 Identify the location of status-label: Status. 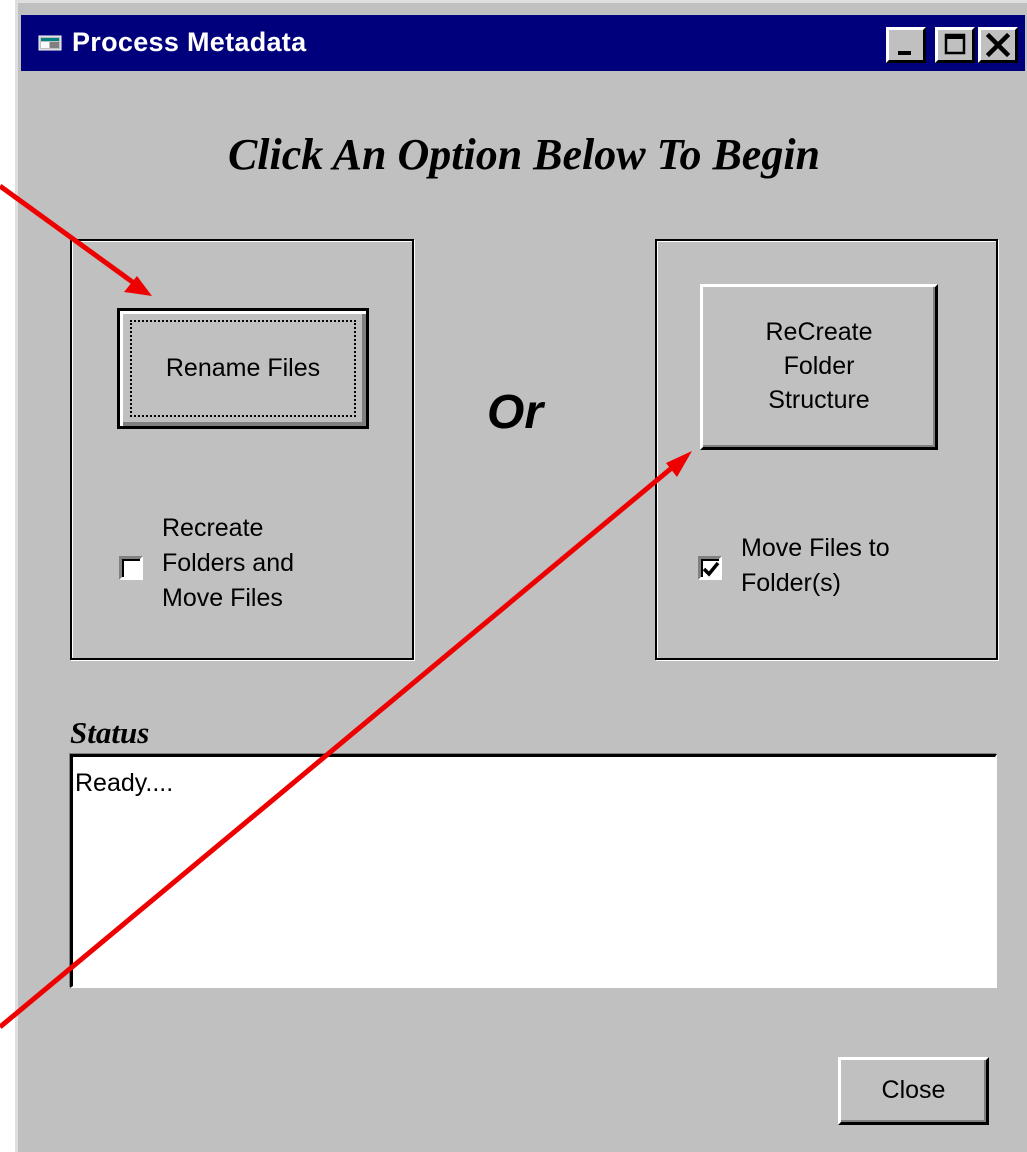
(110, 732).